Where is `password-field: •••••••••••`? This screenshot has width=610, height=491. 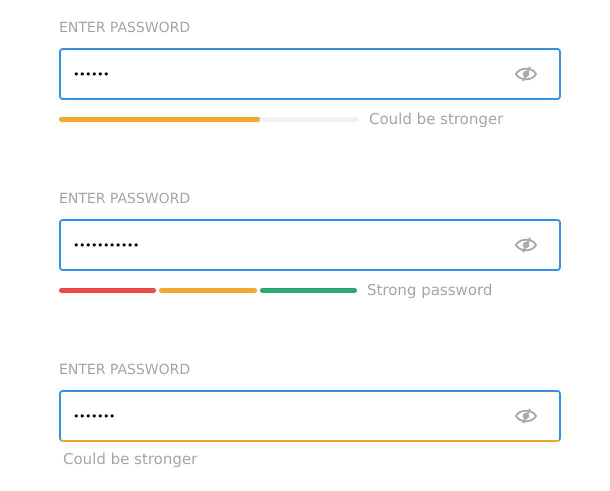
password-field: ••••••••••• is located at coordinates (310, 245).